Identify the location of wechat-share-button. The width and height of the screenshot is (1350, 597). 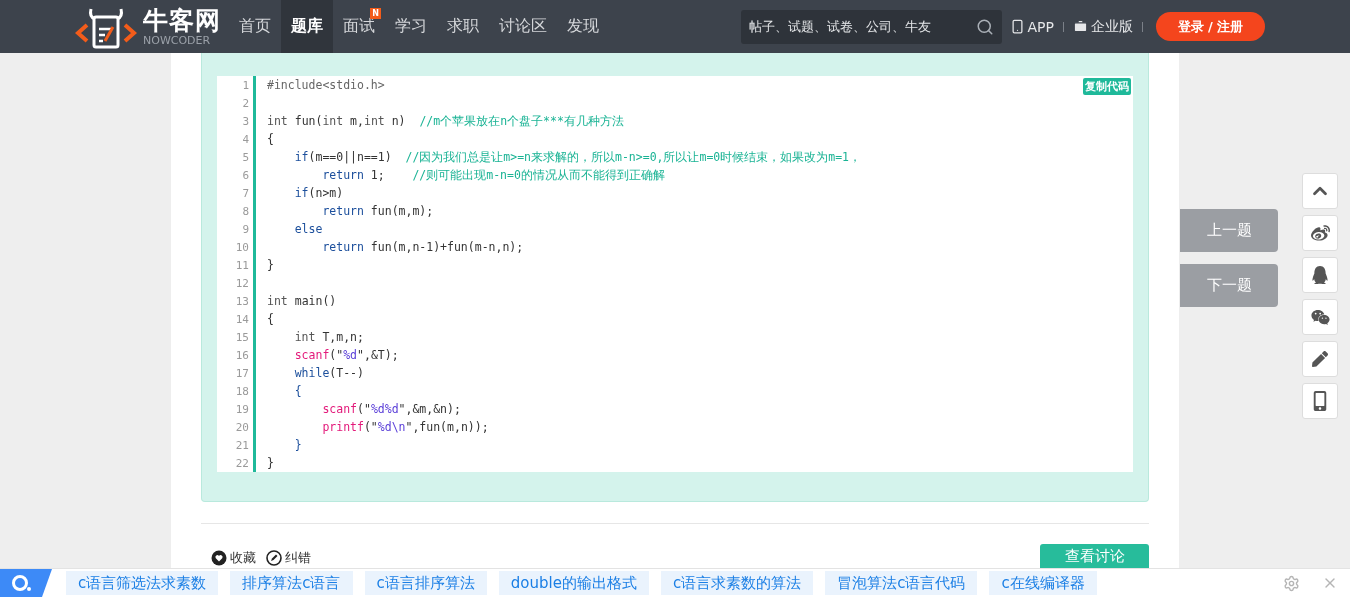
(1320, 317).